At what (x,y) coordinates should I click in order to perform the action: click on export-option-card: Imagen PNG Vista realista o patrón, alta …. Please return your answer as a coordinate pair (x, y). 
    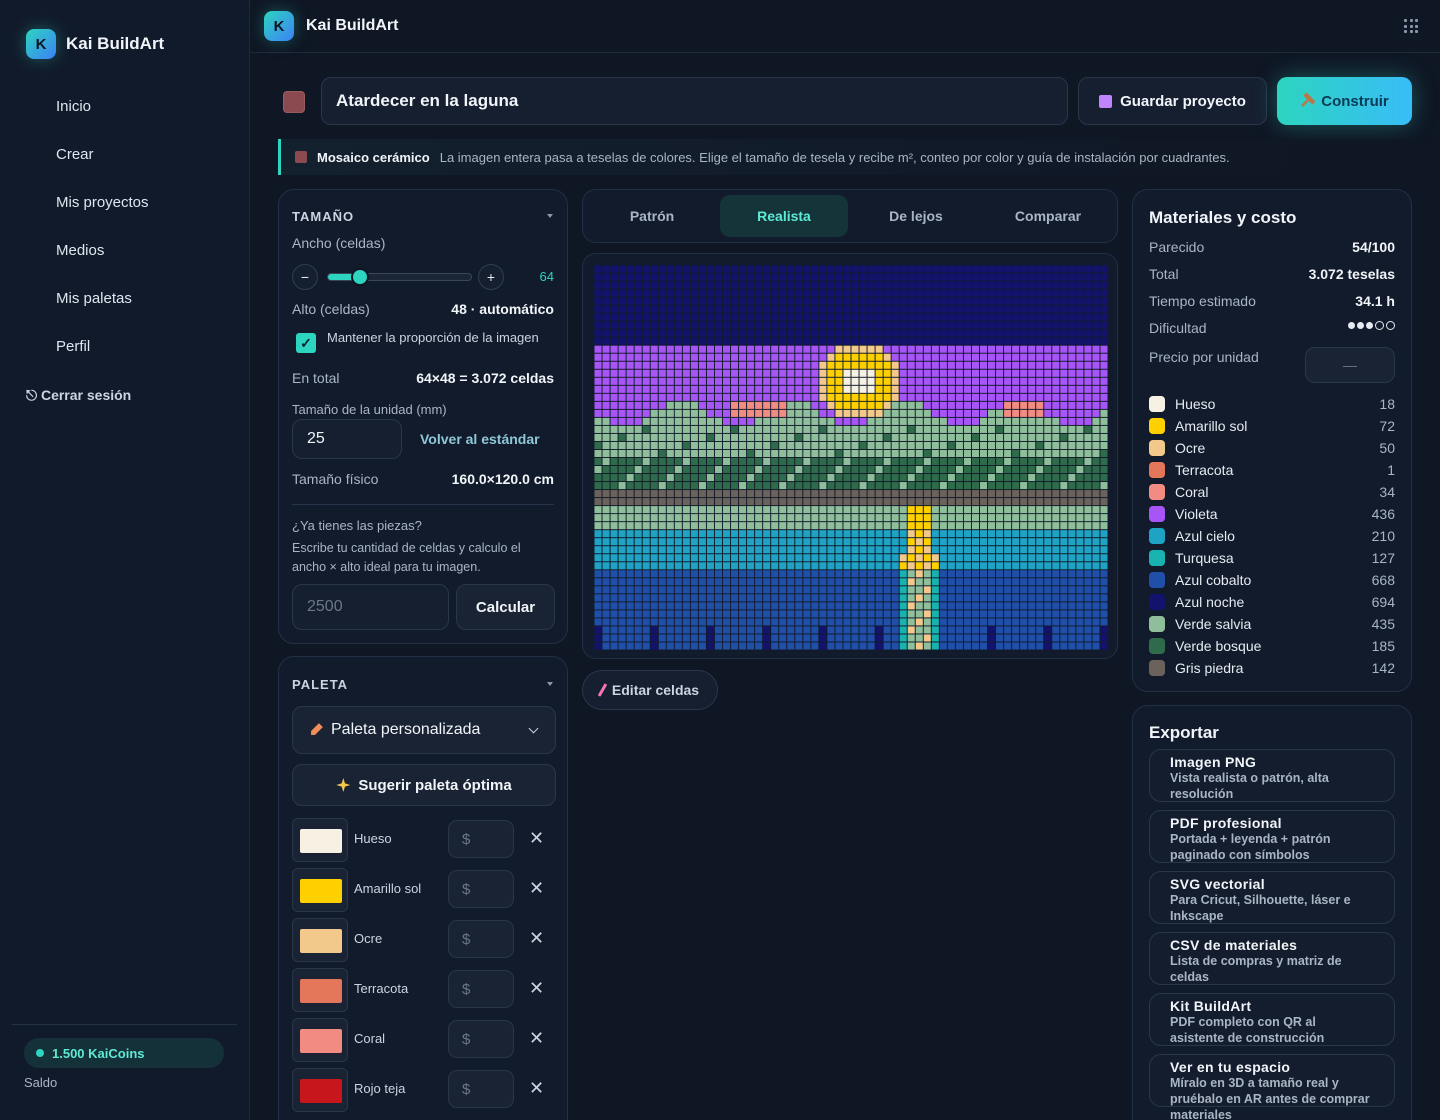
    Looking at the image, I should click on (1272, 775).